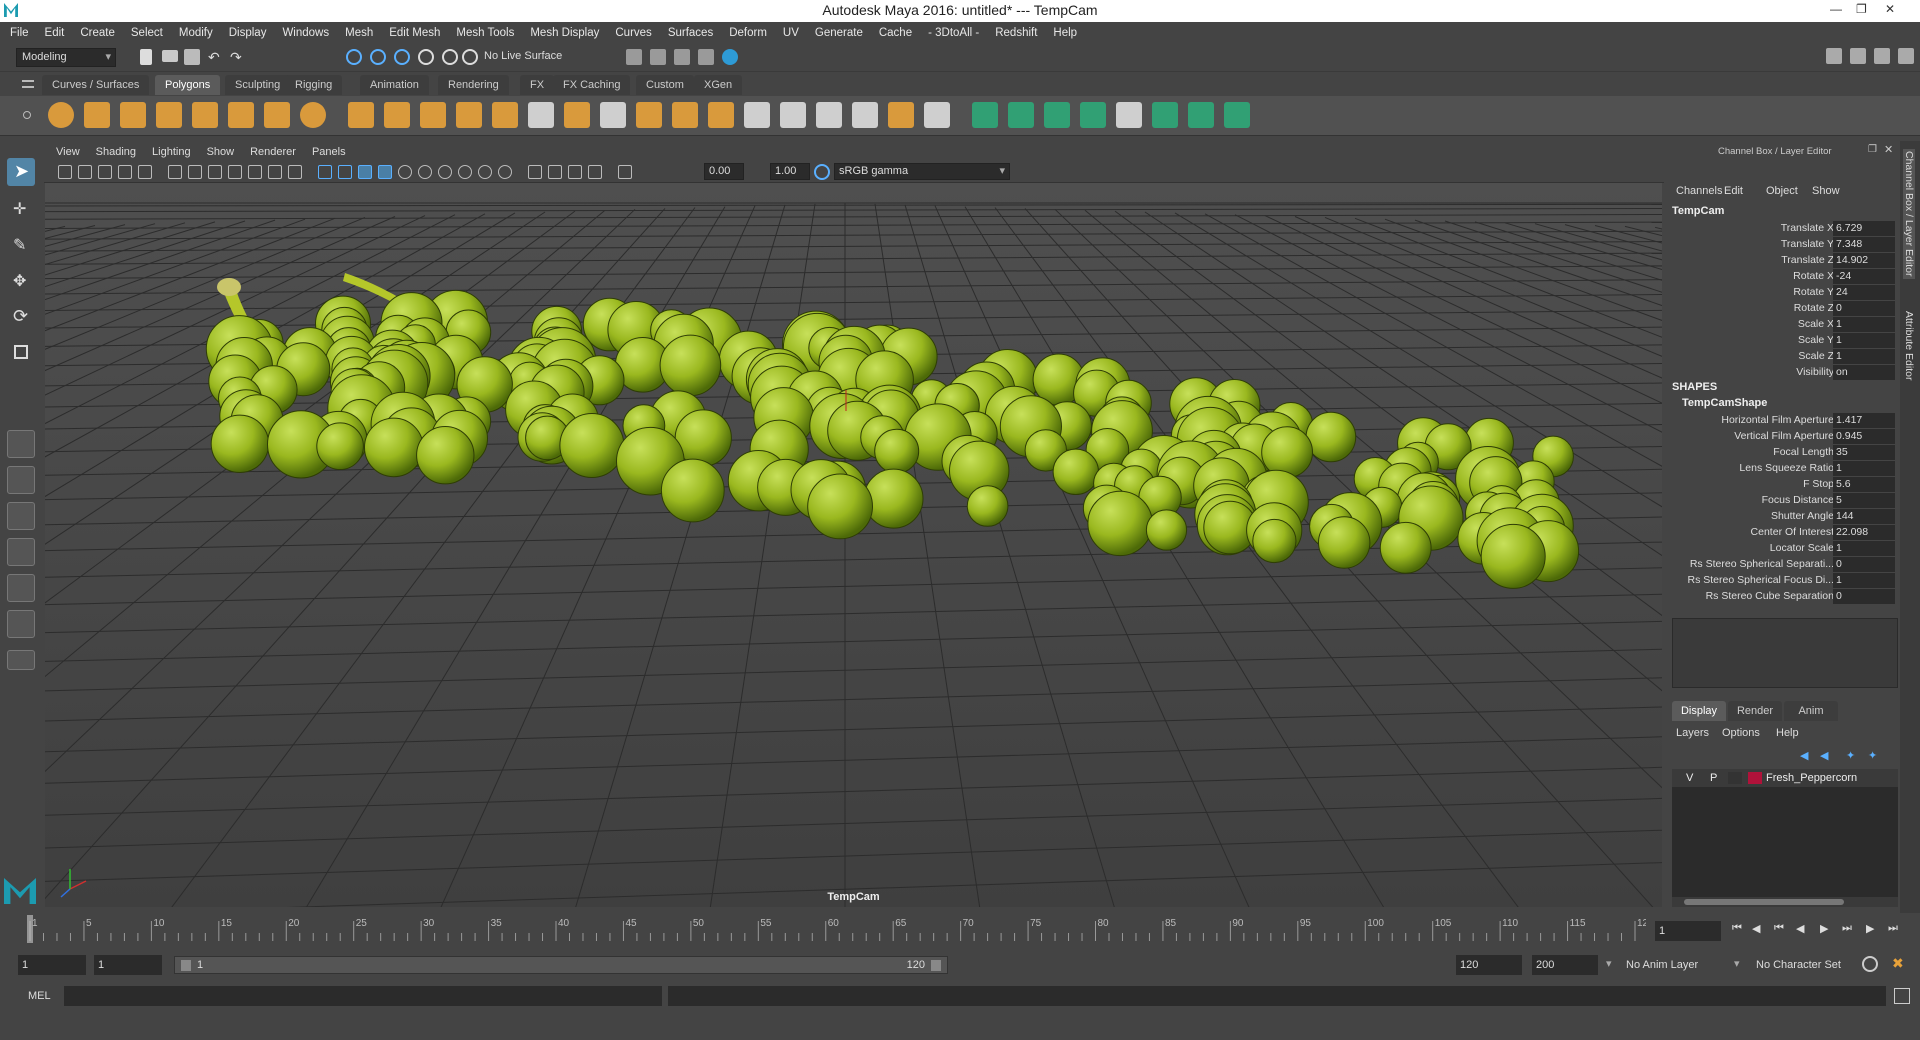 The image size is (1920, 1040). What do you see at coordinates (235, 172) in the screenshot?
I see `gate-mask-icon` at bounding box center [235, 172].